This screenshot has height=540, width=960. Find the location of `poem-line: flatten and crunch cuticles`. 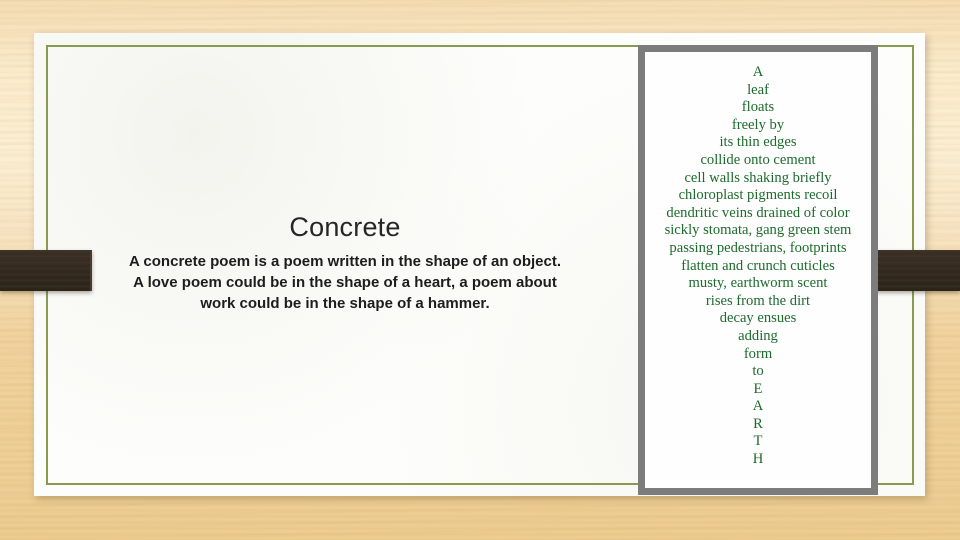

poem-line: flatten and crunch cuticles is located at coordinates (758, 265).